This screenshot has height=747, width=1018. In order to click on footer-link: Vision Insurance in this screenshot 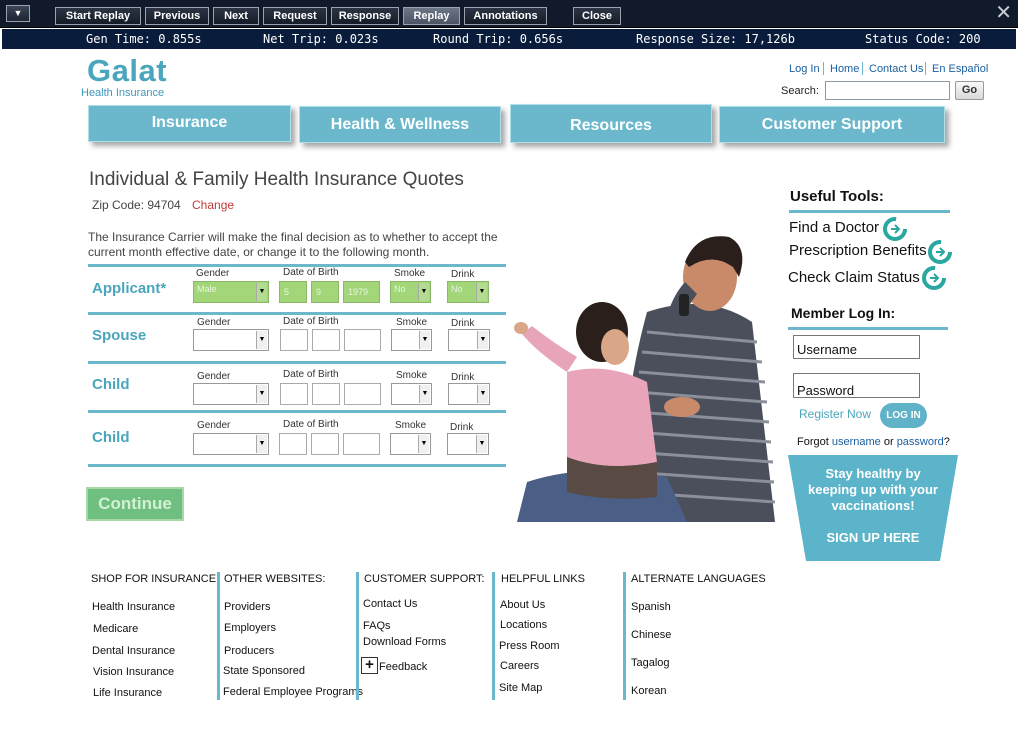, I will do `click(133, 672)`.